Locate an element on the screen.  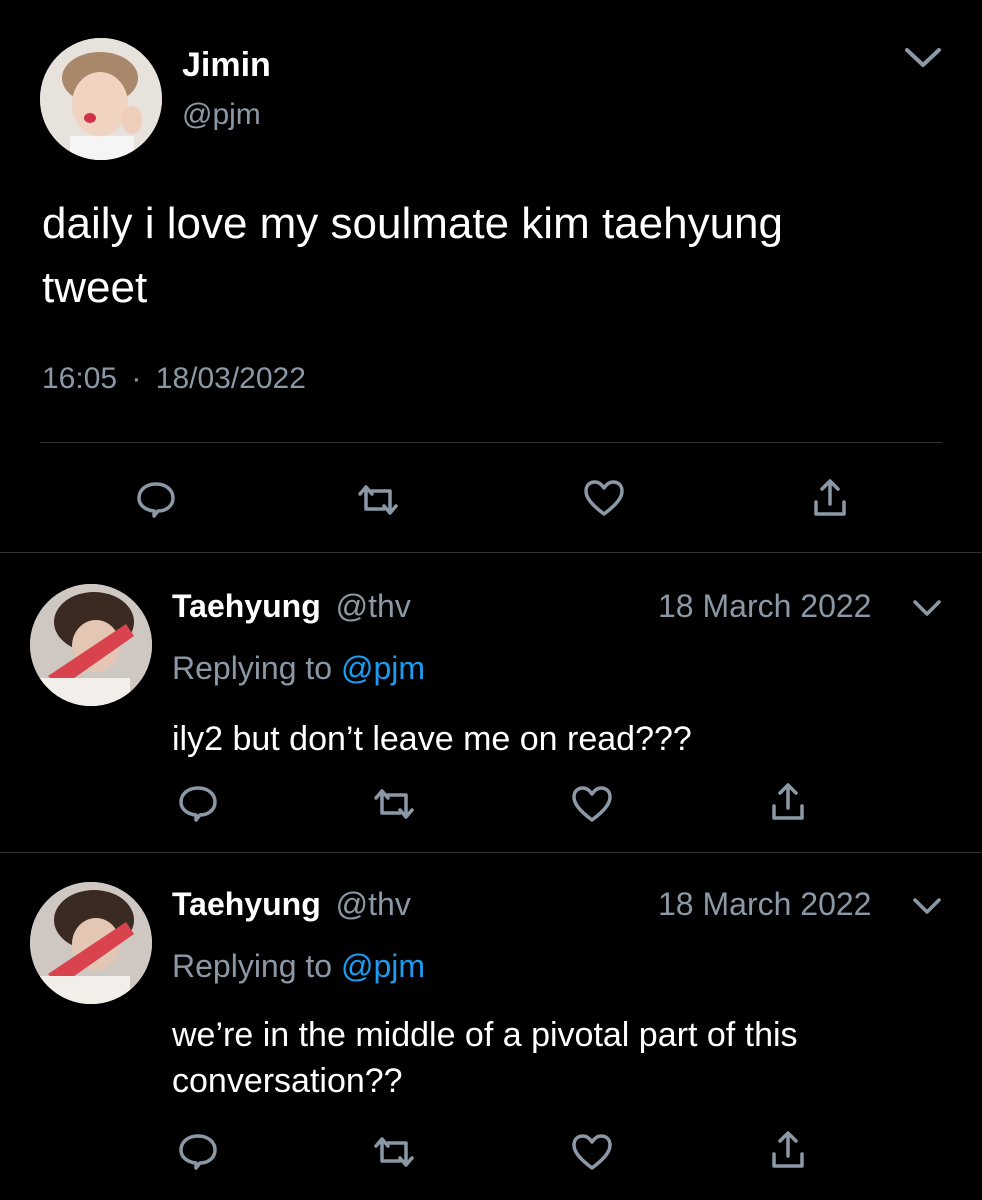
reply-text-line: conversation?? is located at coordinates (287, 1081).